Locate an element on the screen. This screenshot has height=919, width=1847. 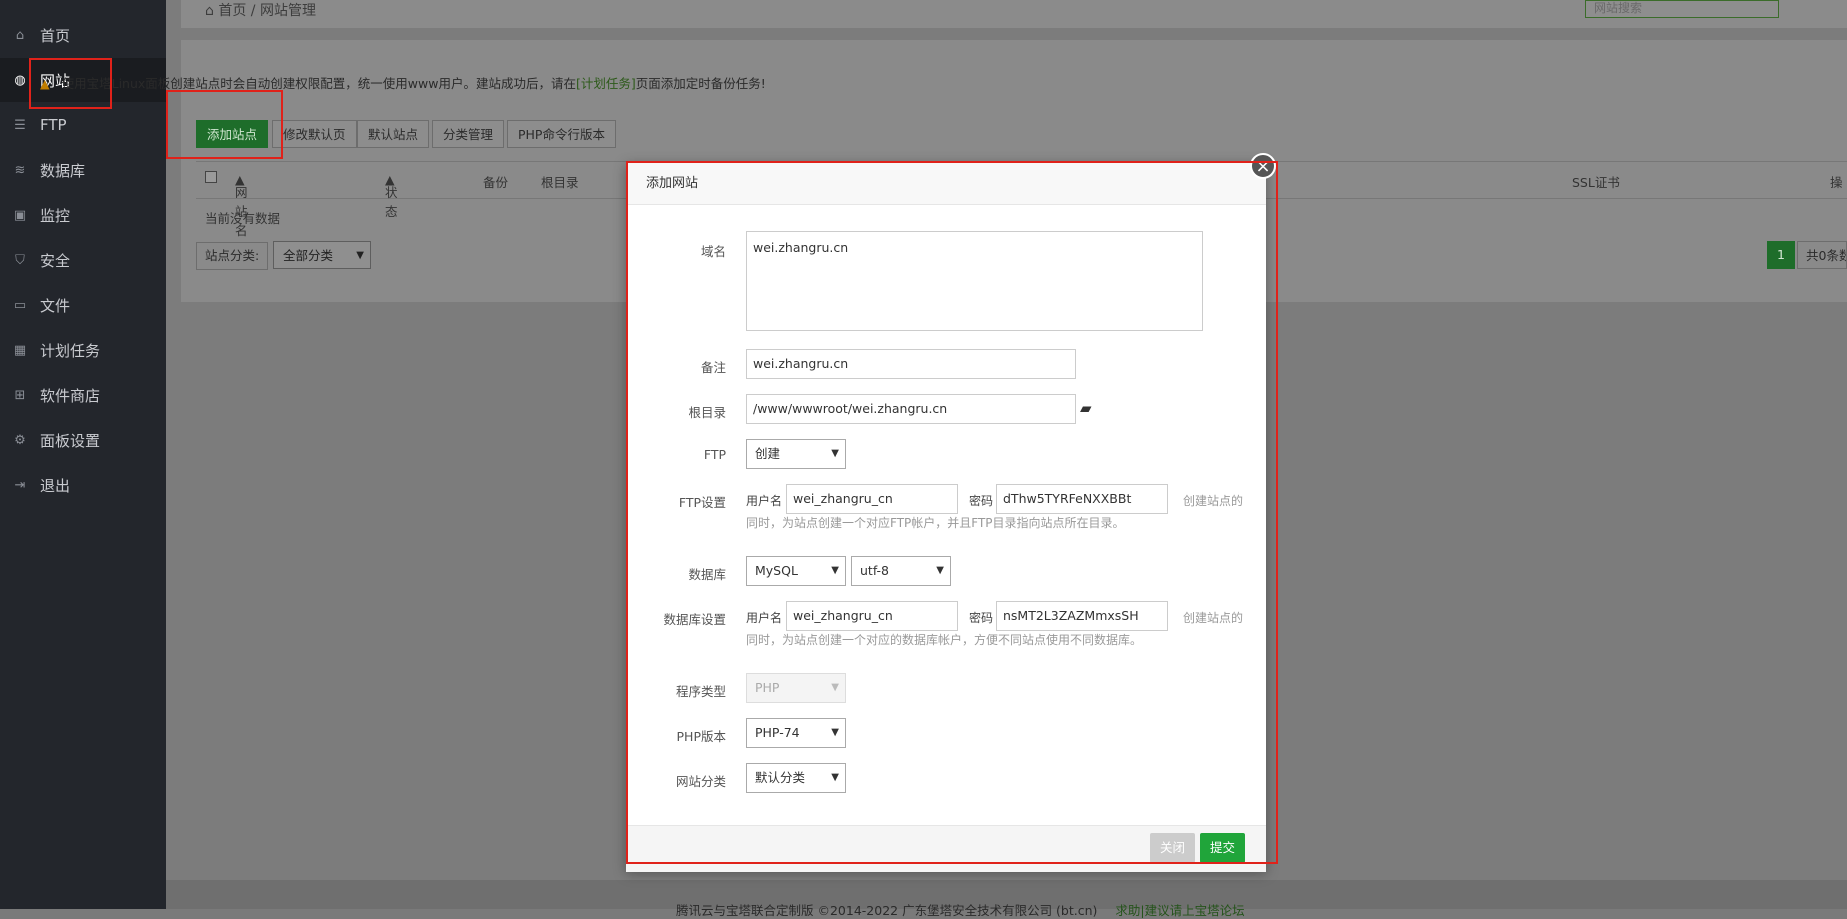
server-icon: ☰ is located at coordinates (20, 125).